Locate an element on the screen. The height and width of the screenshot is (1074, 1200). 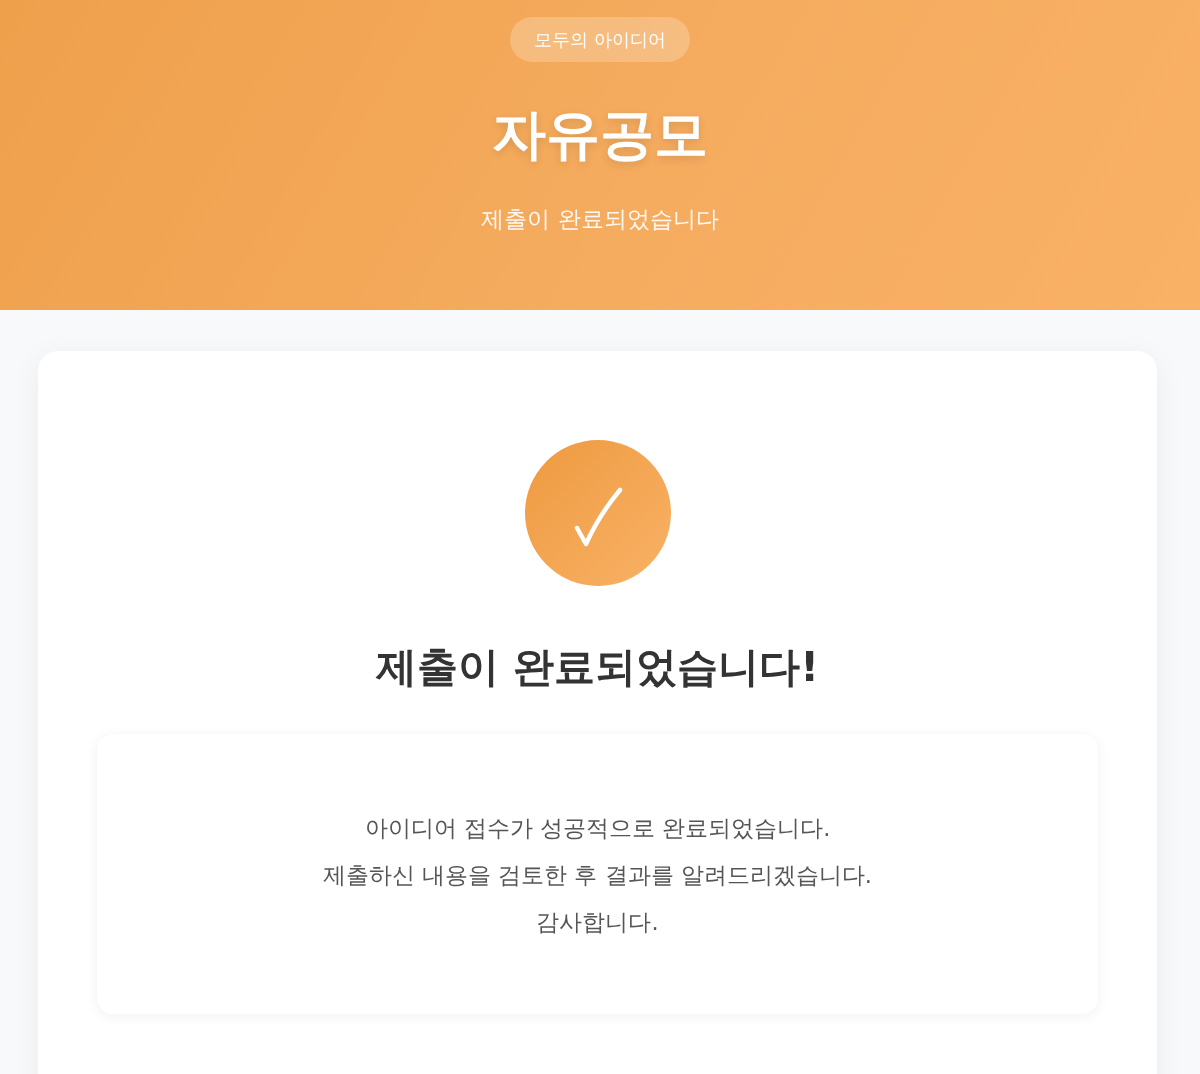
message-text: 감사합니다. is located at coordinates (597, 923).